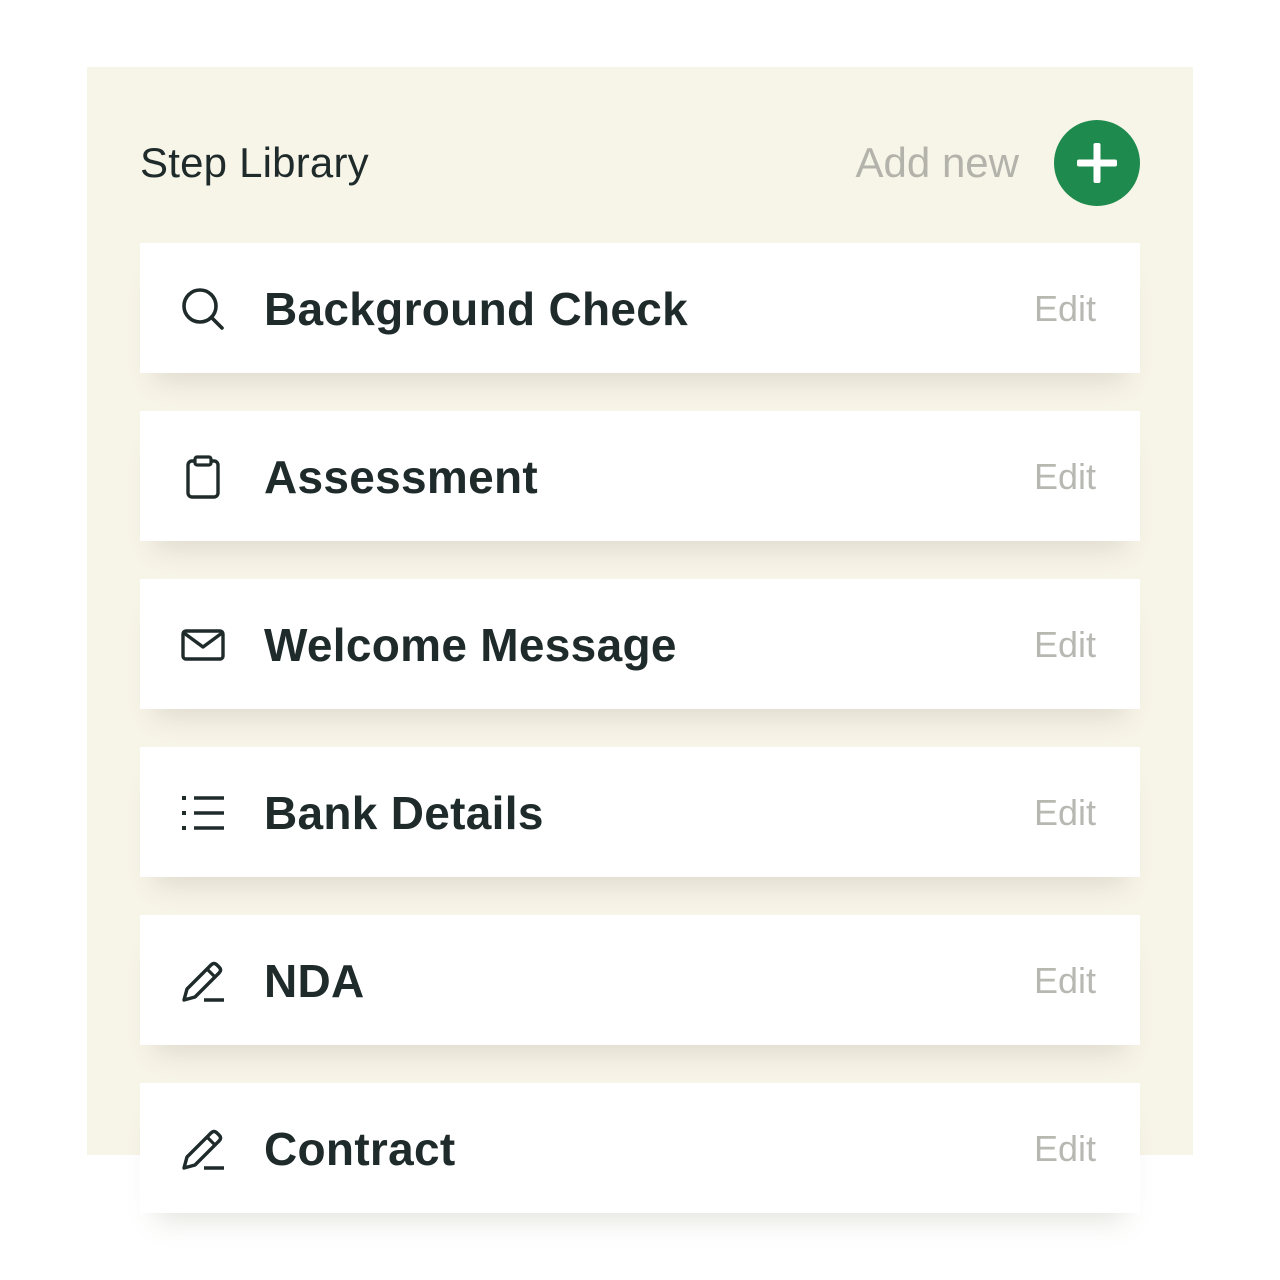  I want to click on clipboard-icon, so click(203, 477).